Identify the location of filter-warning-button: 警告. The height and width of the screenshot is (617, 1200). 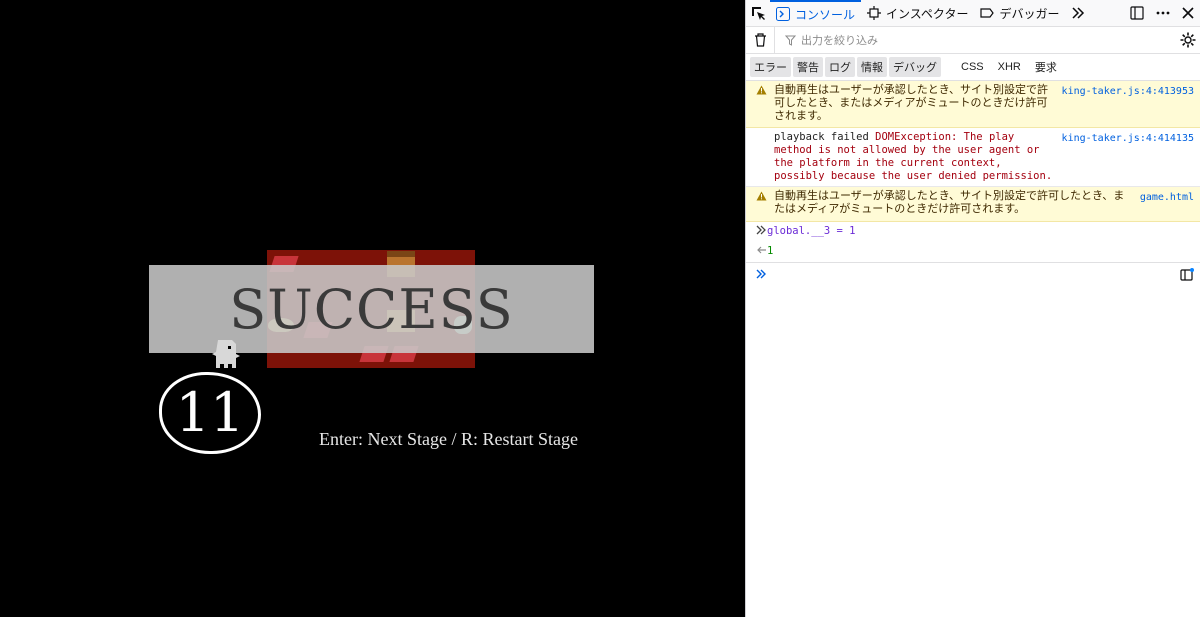
(808, 67).